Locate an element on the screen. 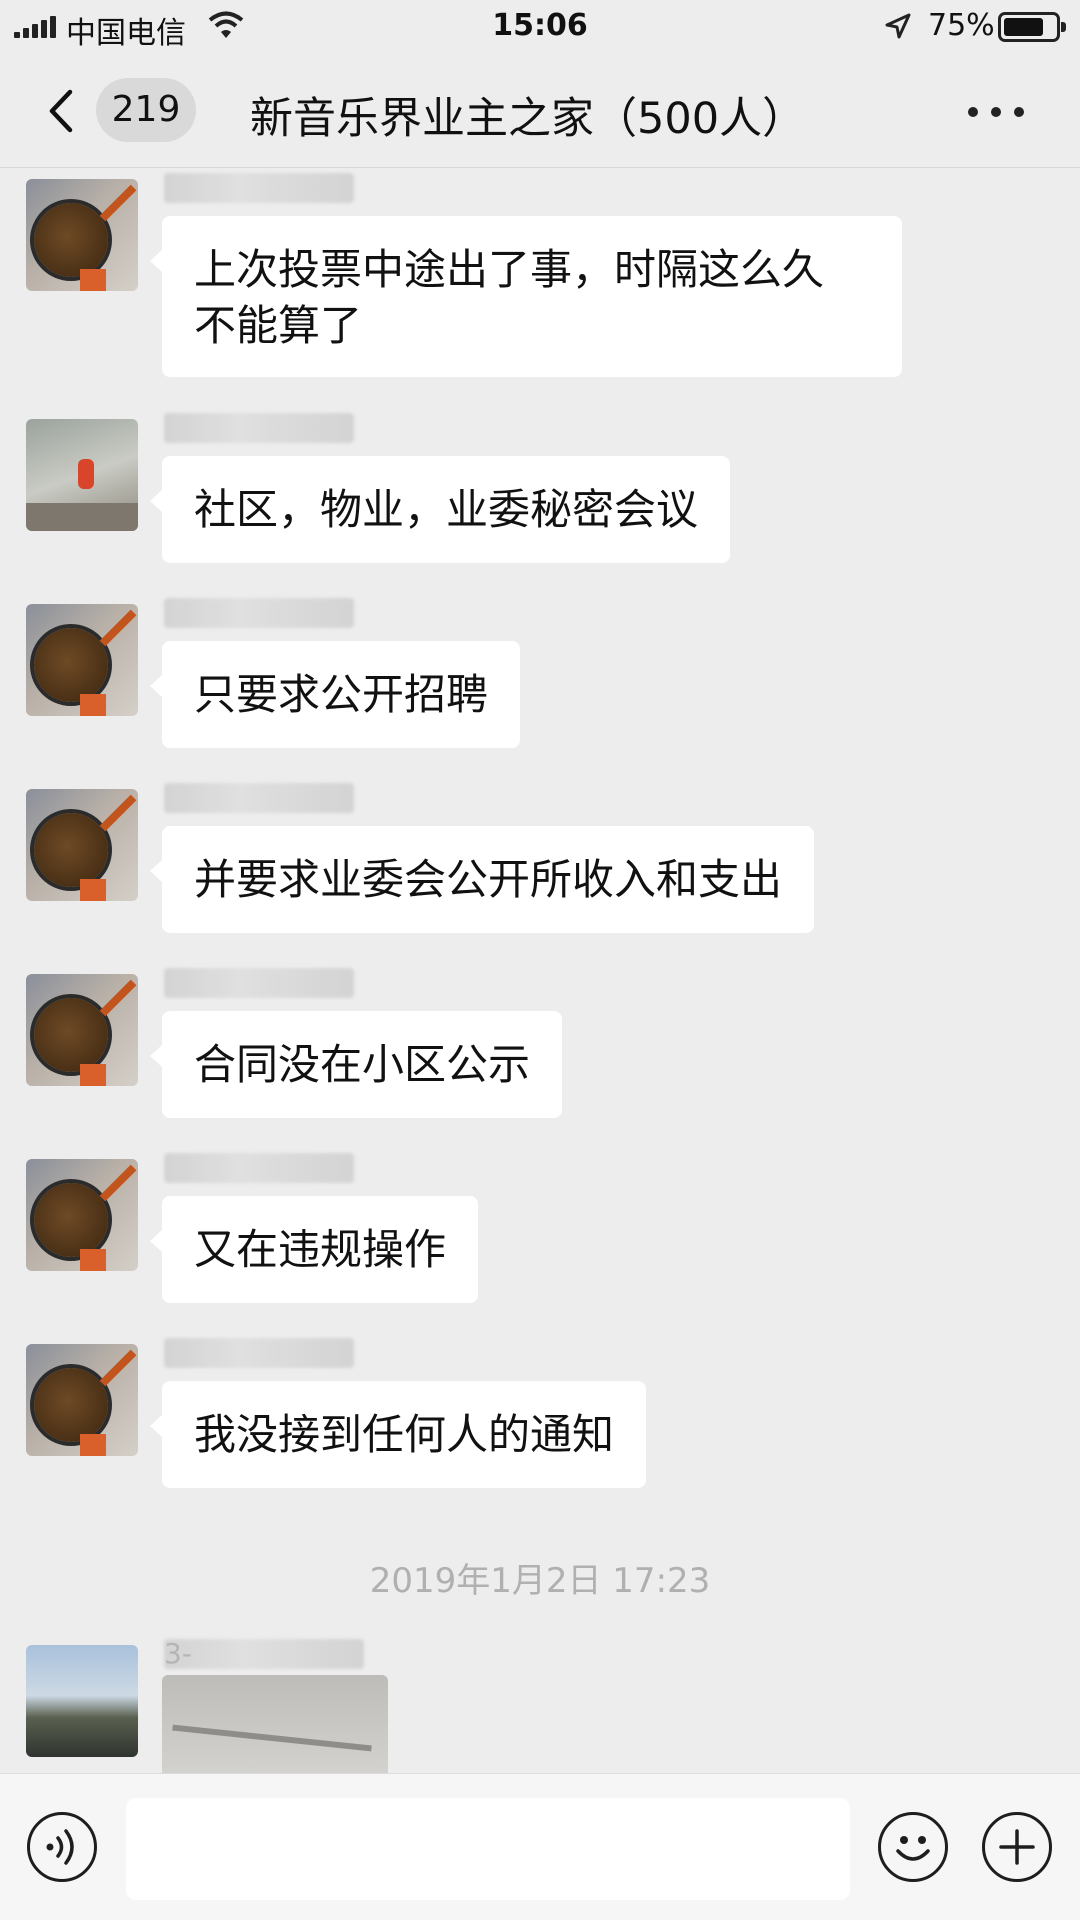 The height and width of the screenshot is (1920, 1080). message-text: 并要求业委会公开所收入和支出 is located at coordinates (488, 879).